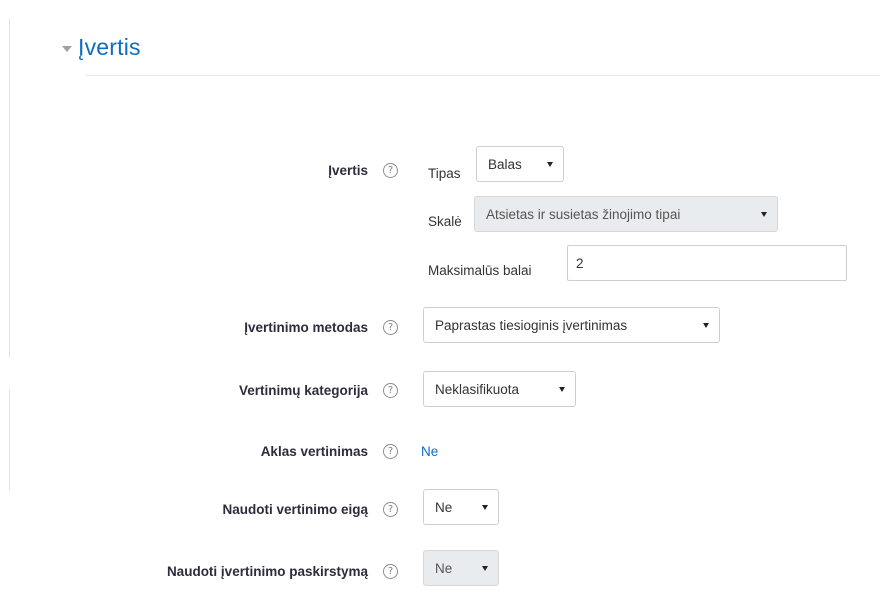 This screenshot has width=880, height=600. I want to click on grading-method-select: Paprastas tiesioginis įvertinimas, so click(571, 325).